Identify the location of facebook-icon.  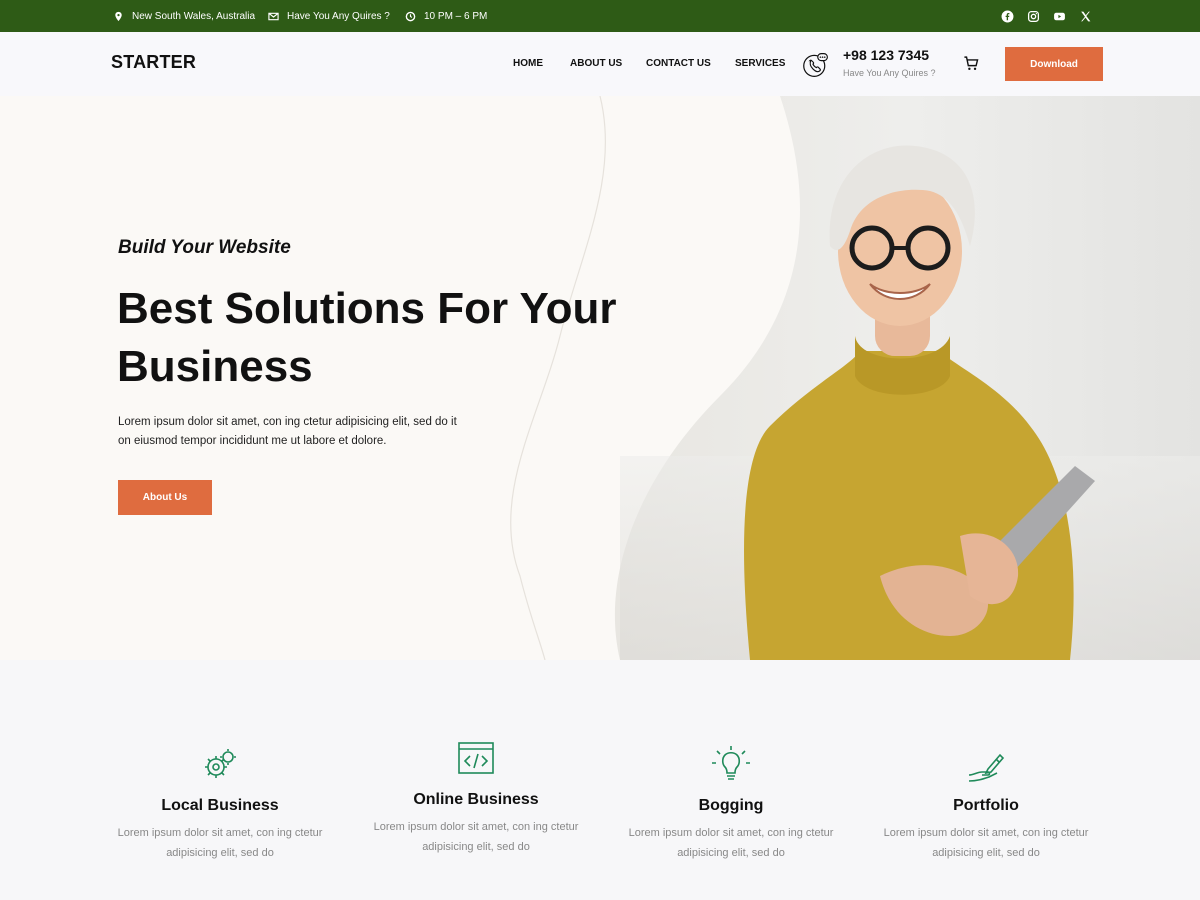
(1007, 16).